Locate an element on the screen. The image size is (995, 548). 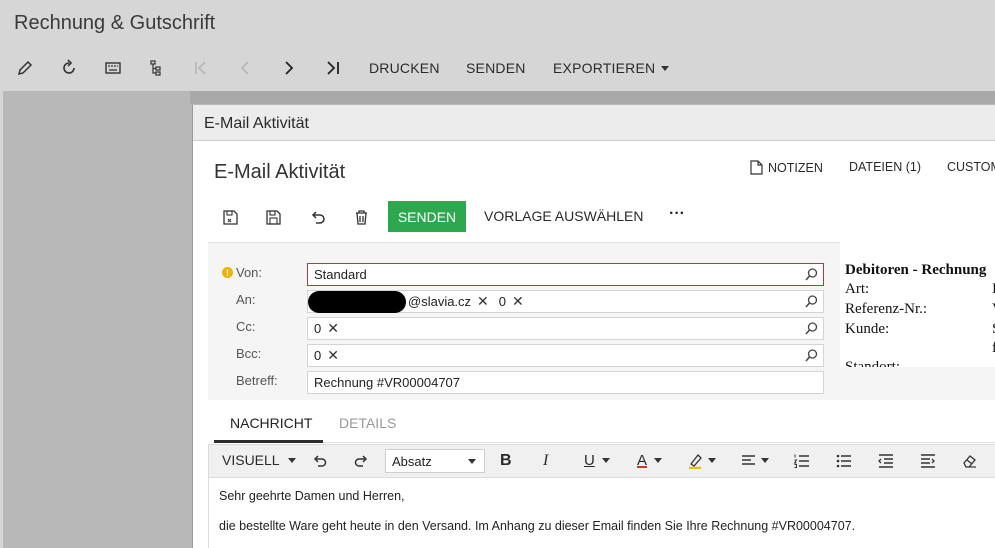
bcc-field: 0 ✕ is located at coordinates (565, 355).